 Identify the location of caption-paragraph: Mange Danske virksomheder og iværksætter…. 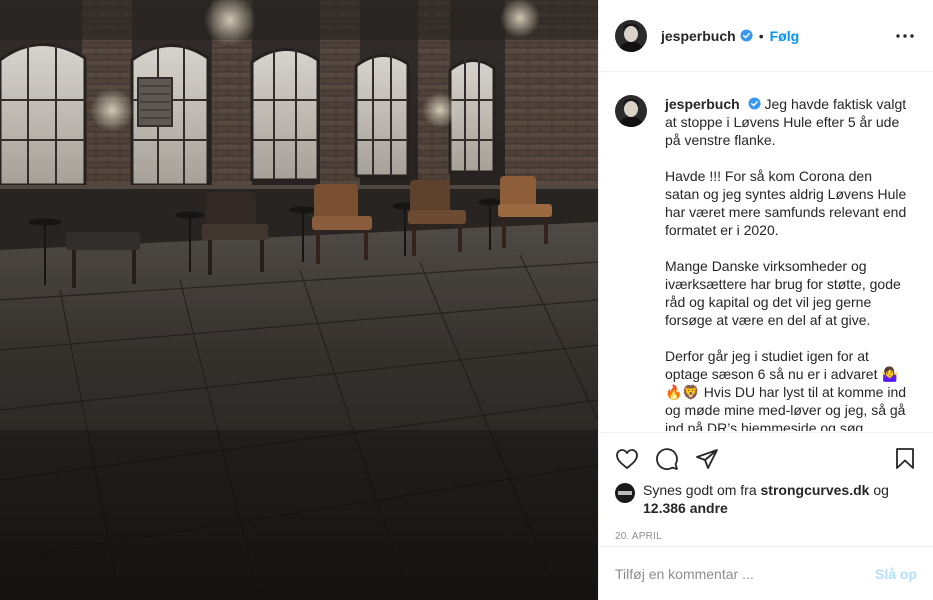
(783, 293).